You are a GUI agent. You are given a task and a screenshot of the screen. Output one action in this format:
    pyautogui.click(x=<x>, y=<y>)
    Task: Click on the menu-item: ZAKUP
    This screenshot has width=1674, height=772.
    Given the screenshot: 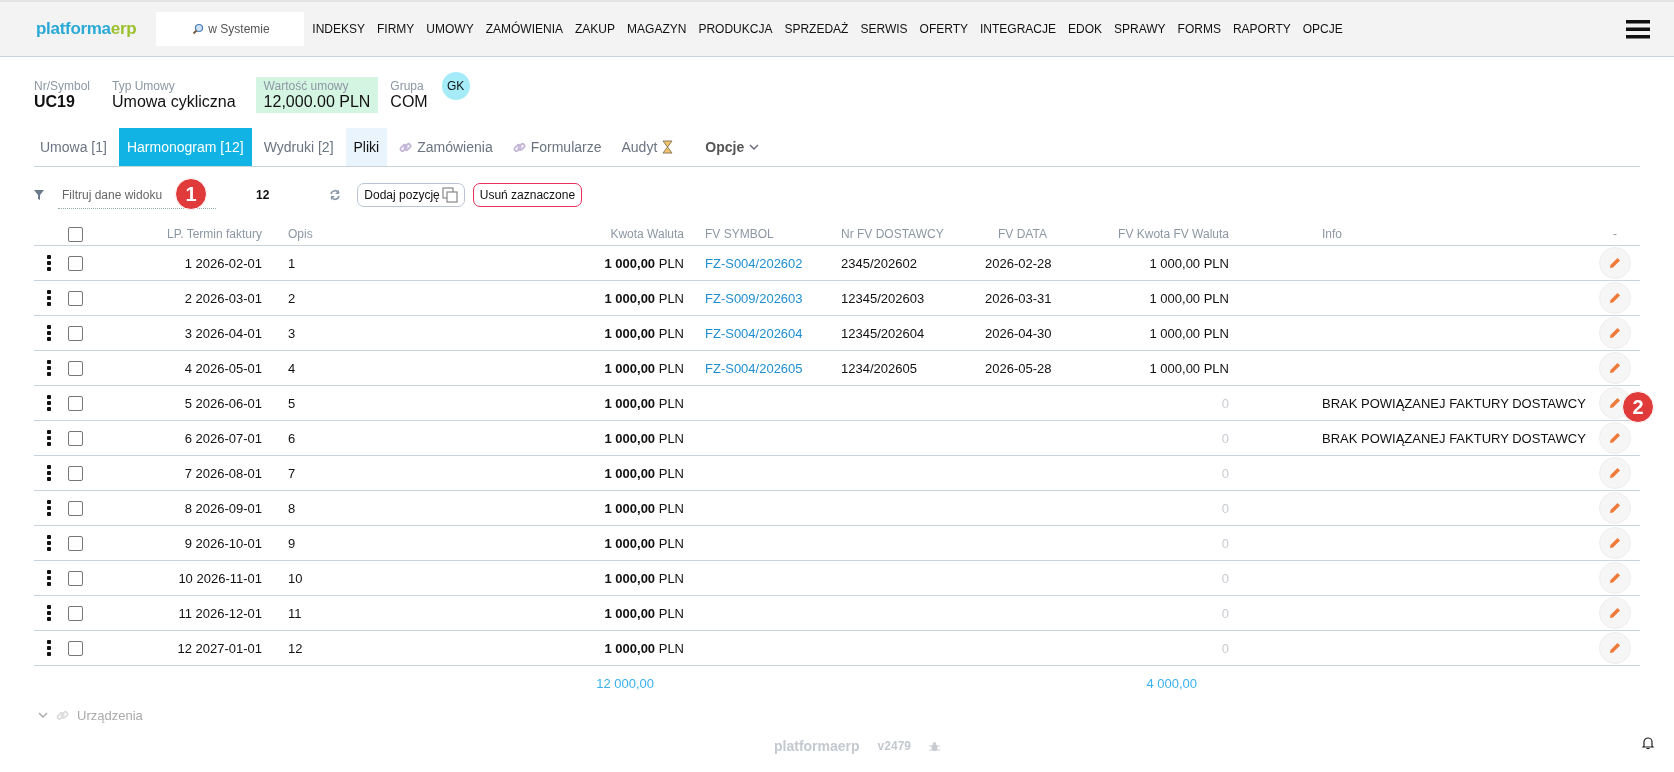 What is the action you would take?
    pyautogui.click(x=595, y=29)
    